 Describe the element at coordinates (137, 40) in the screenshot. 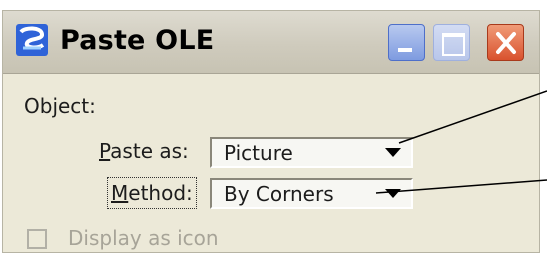

I see `window-title: Paste OLE` at that location.